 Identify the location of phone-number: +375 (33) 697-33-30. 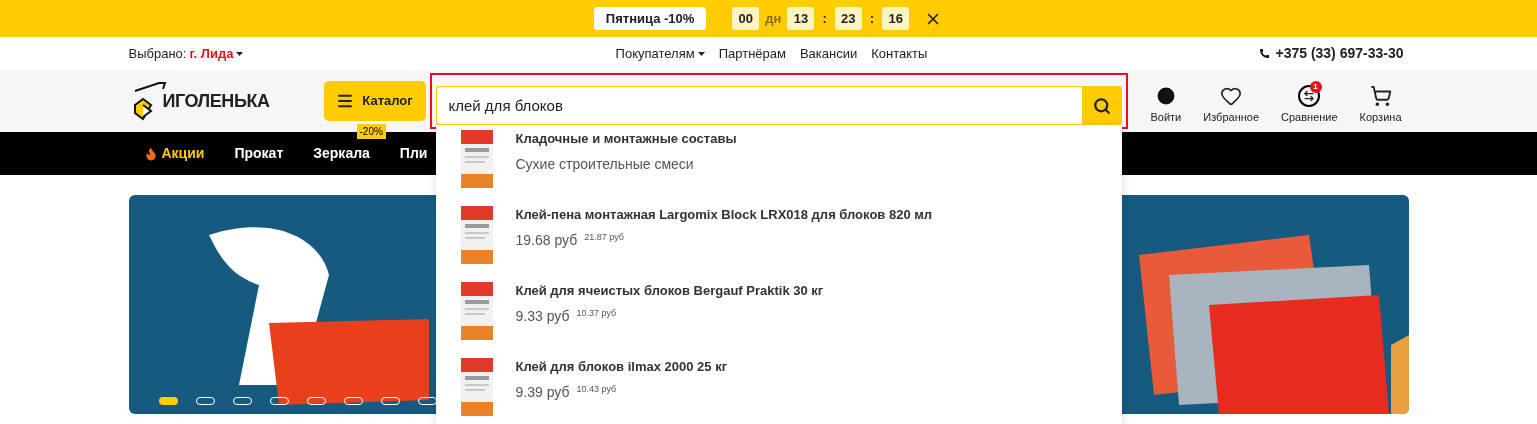
(1339, 53).